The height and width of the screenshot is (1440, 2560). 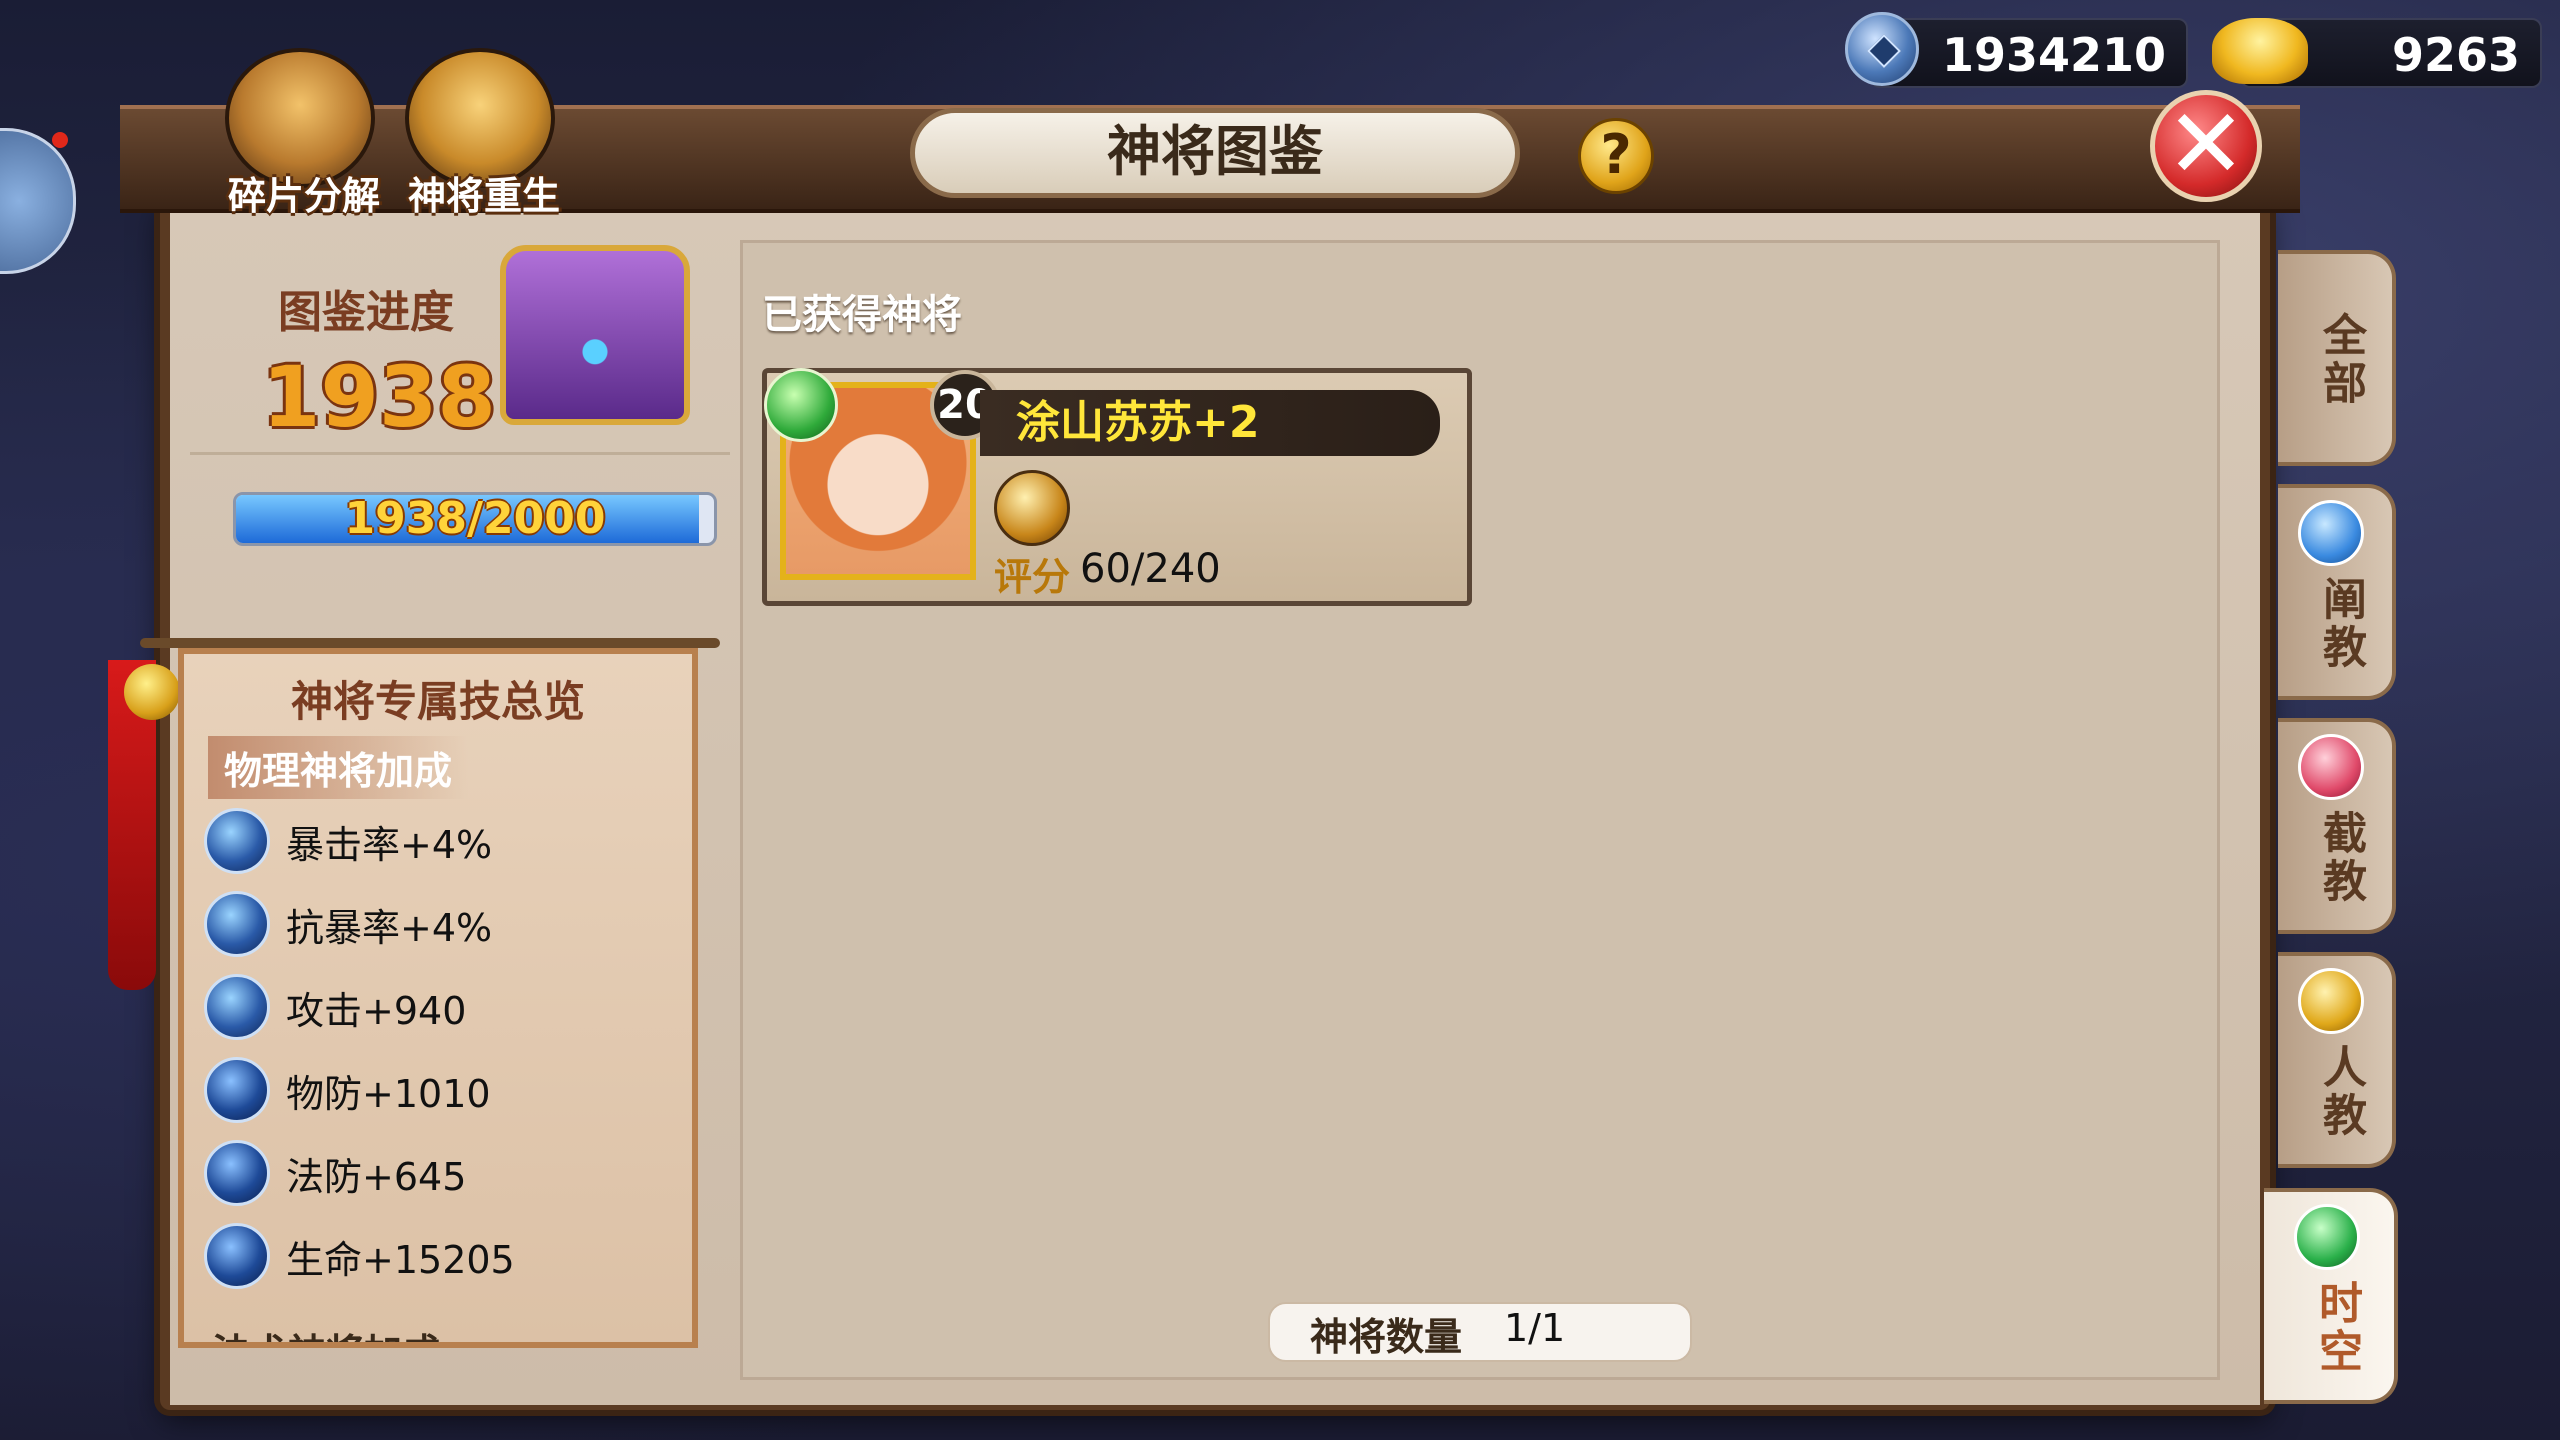 I want to click on magic-defense-skill-icon, so click(x=237, y=1173).